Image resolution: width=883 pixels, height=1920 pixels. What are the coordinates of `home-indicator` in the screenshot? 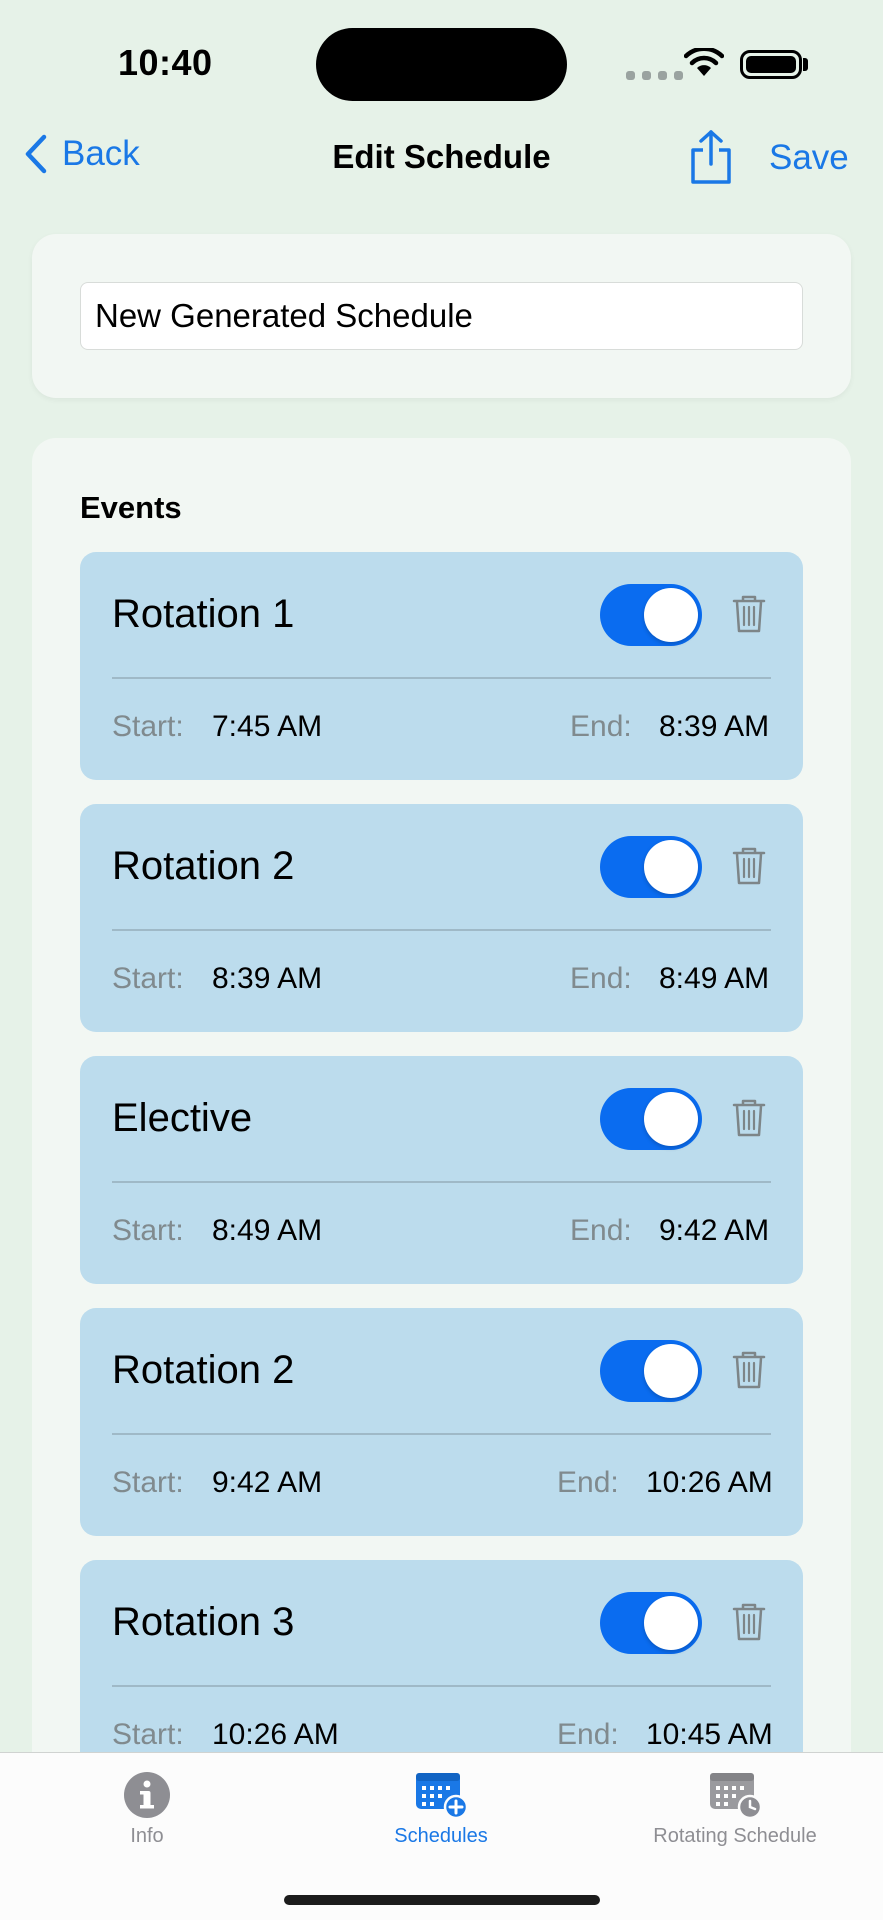 It's located at (442, 1900).